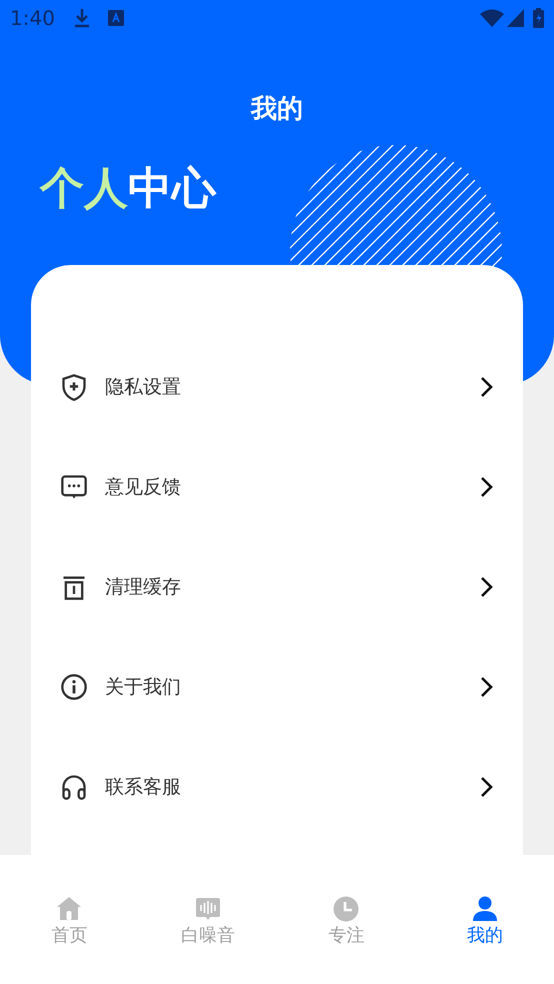 This screenshot has width=554, height=984. What do you see at coordinates (346, 909) in the screenshot?
I see `clock-icon` at bounding box center [346, 909].